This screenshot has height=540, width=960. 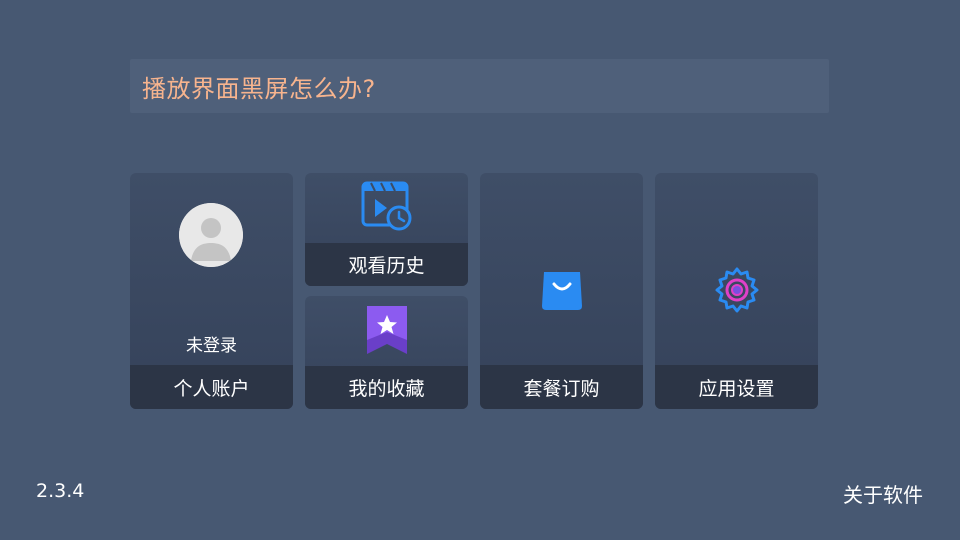 What do you see at coordinates (211, 235) in the screenshot?
I see `avatar-icon` at bounding box center [211, 235].